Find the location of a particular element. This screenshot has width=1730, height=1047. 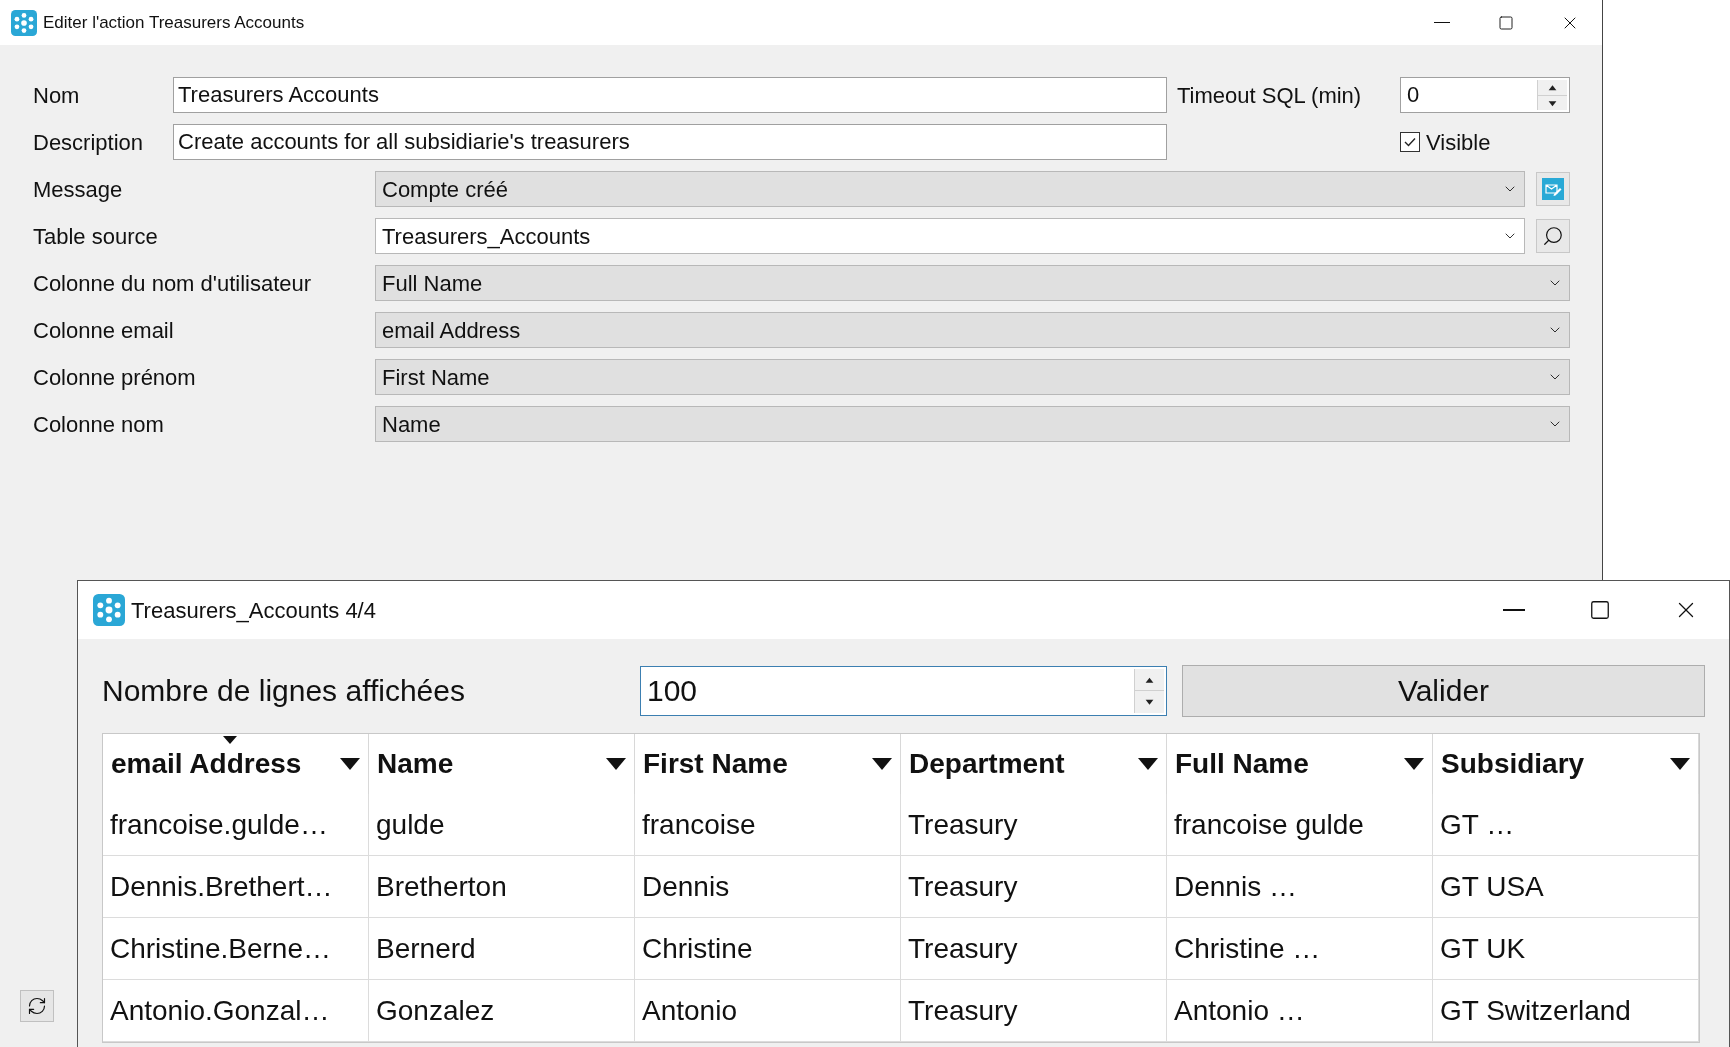

timeout-spin-field: 0 is located at coordinates (1485, 95).